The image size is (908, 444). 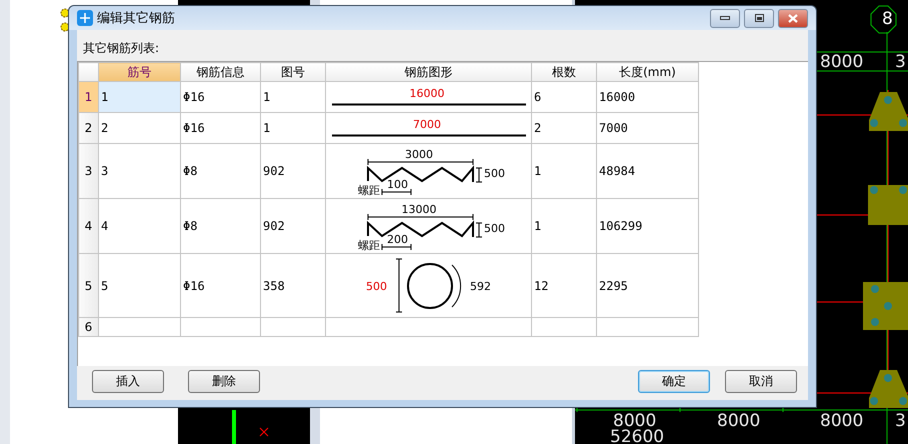 I want to click on minimize-button, so click(x=725, y=18).